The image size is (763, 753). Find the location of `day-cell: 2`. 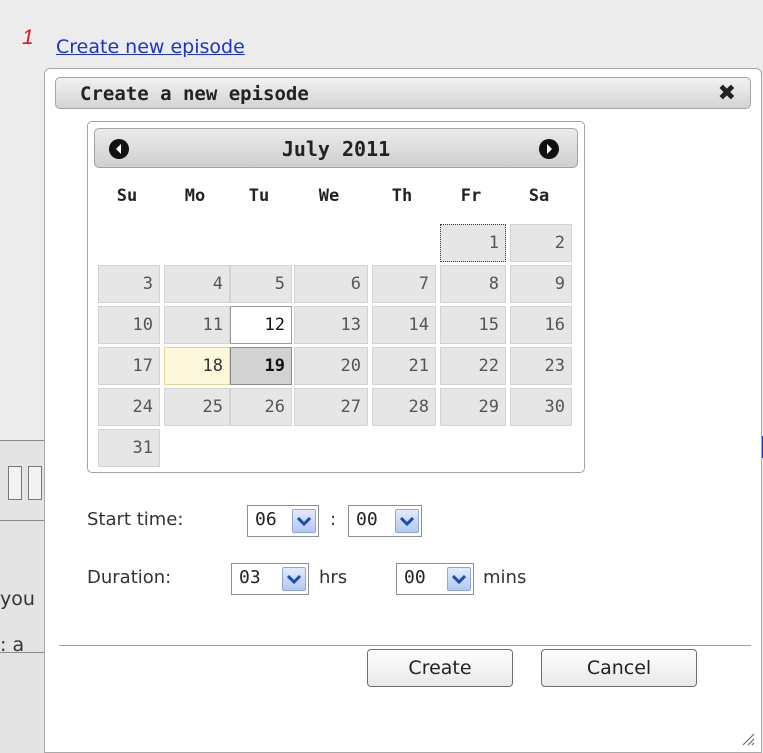

day-cell: 2 is located at coordinates (541, 243).